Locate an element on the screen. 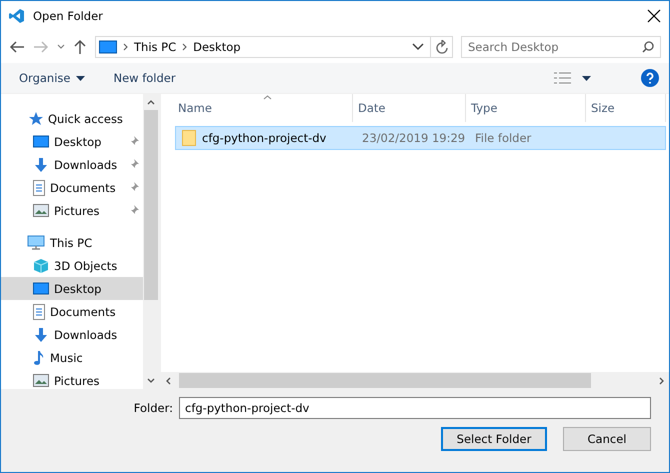 Image resolution: width=670 pixels, height=473 pixels. folder-icon is located at coordinates (189, 138).